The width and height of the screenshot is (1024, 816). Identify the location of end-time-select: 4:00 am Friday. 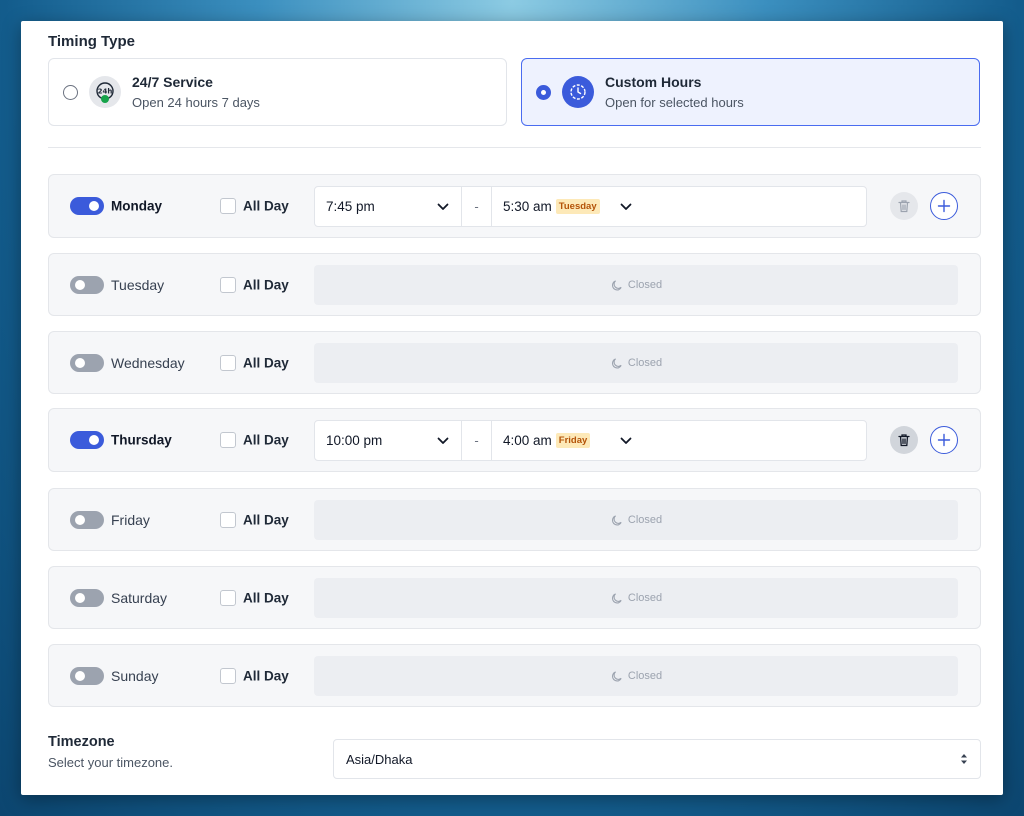
(562, 440).